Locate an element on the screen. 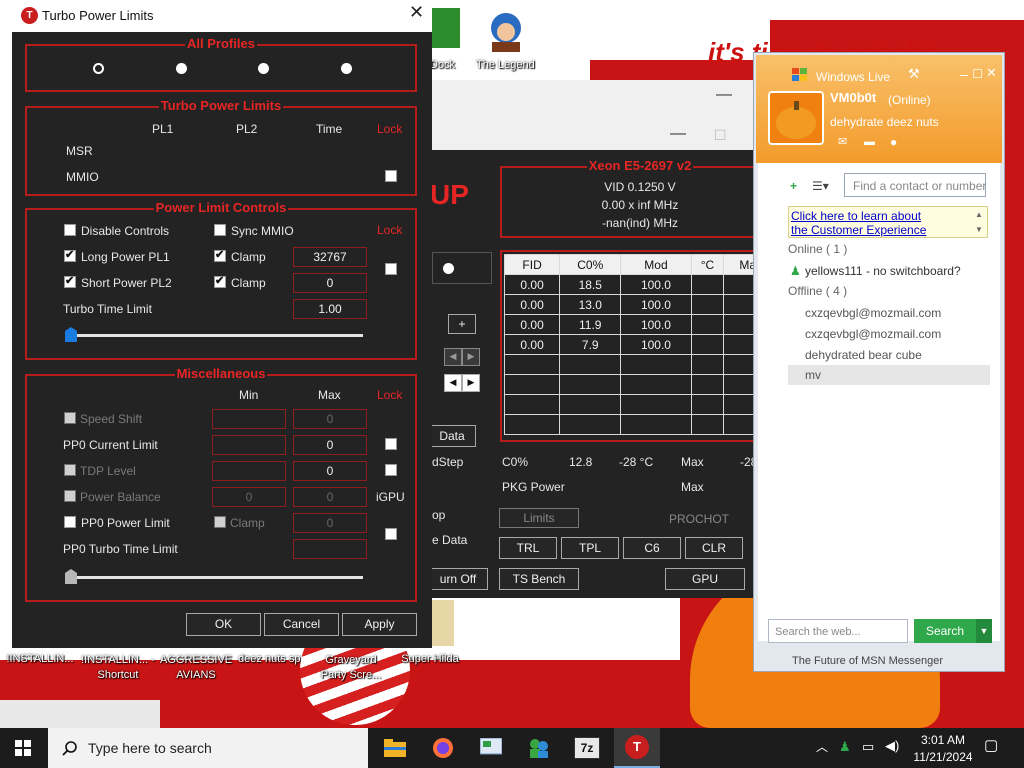  short-power-input: 0 is located at coordinates (330, 283).